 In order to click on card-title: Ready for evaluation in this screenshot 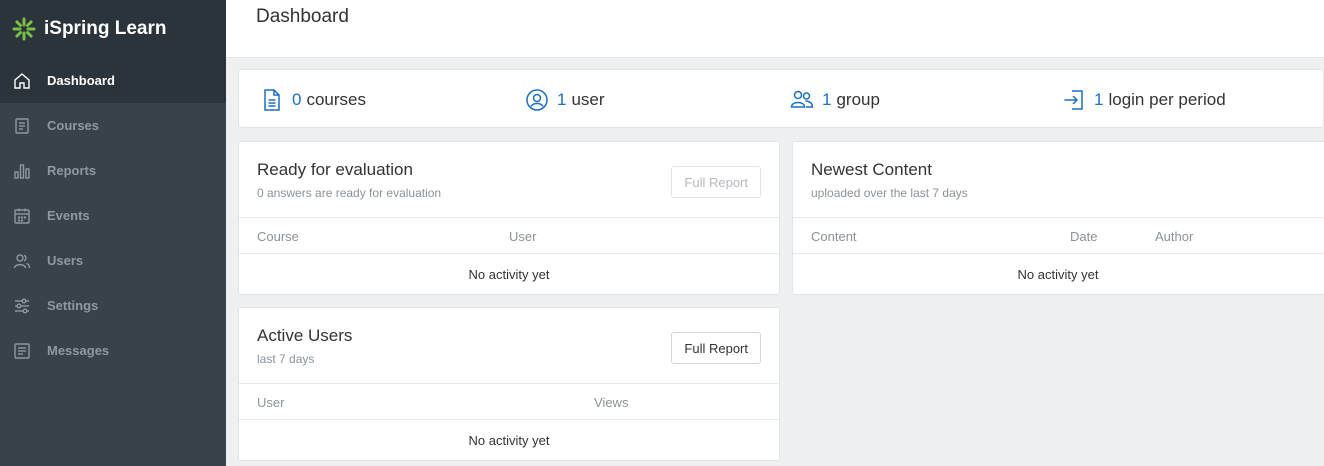, I will do `click(335, 169)`.